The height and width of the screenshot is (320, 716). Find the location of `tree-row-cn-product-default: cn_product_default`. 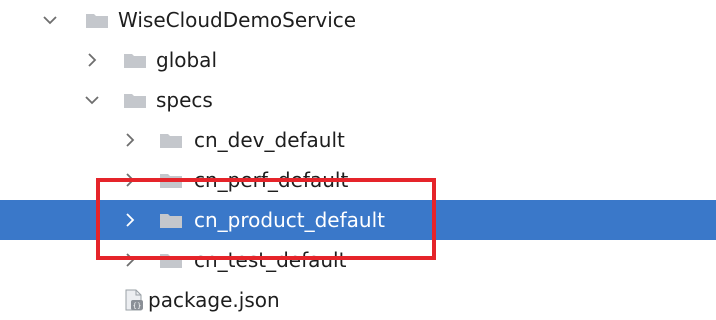

tree-row-cn-product-default: cn_product_default is located at coordinates (358, 220).